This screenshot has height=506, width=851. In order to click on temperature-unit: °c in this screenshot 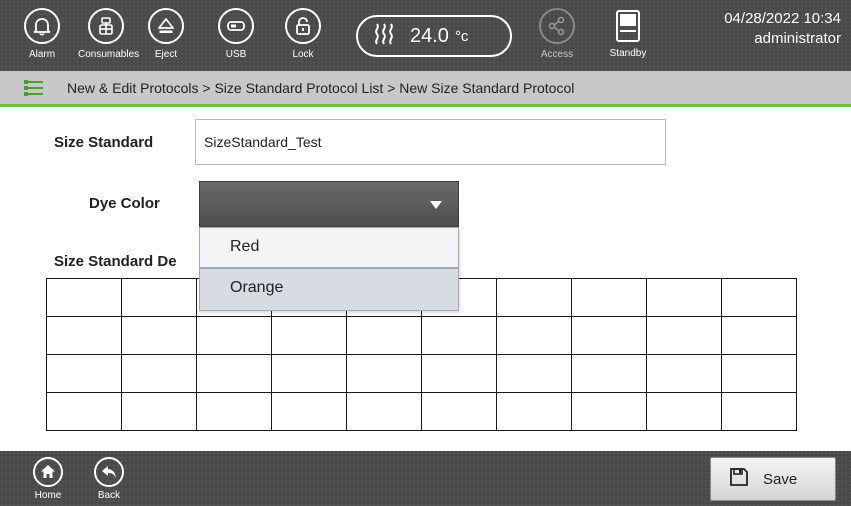, I will do `click(461, 36)`.